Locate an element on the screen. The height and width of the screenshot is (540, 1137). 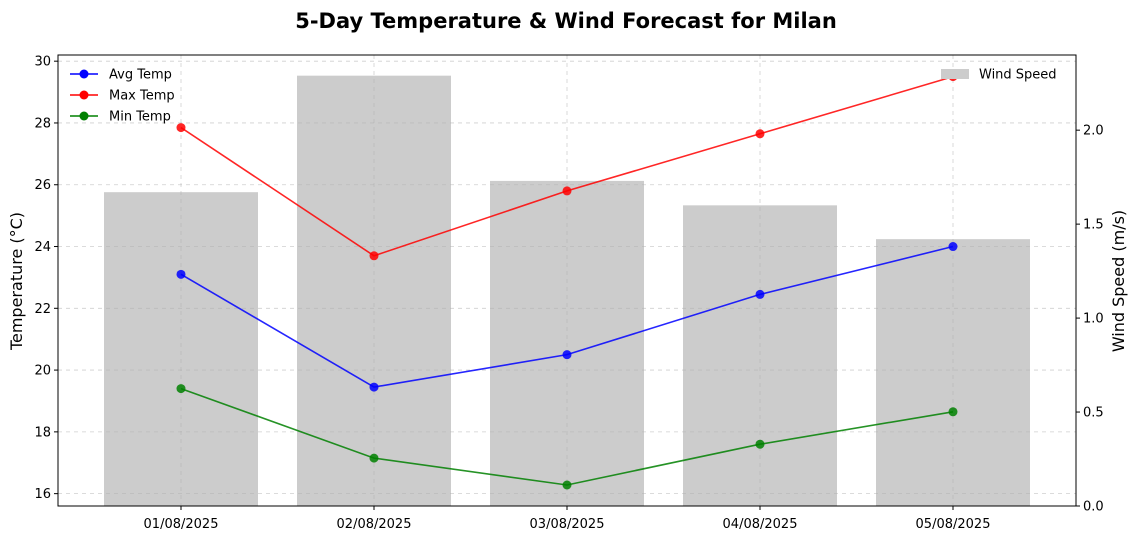
y-axis-label-left: Temperature (°C) is located at coordinates (16, 281).